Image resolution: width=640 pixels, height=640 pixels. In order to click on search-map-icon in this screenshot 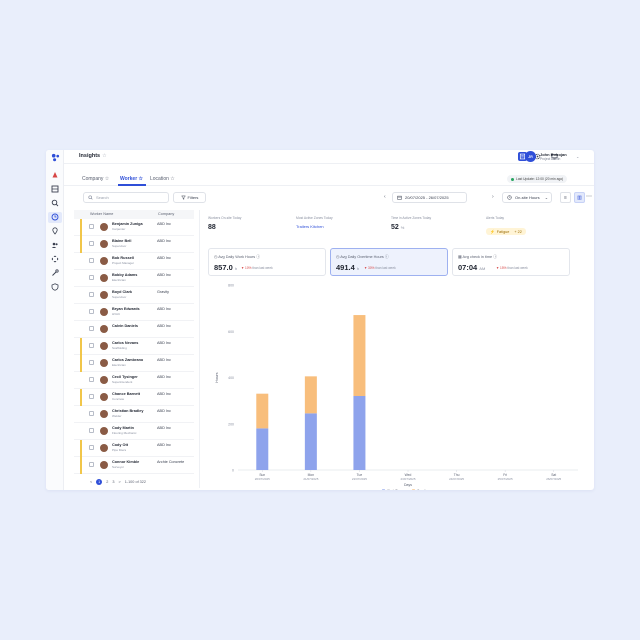, I will do `click(55, 203)`.